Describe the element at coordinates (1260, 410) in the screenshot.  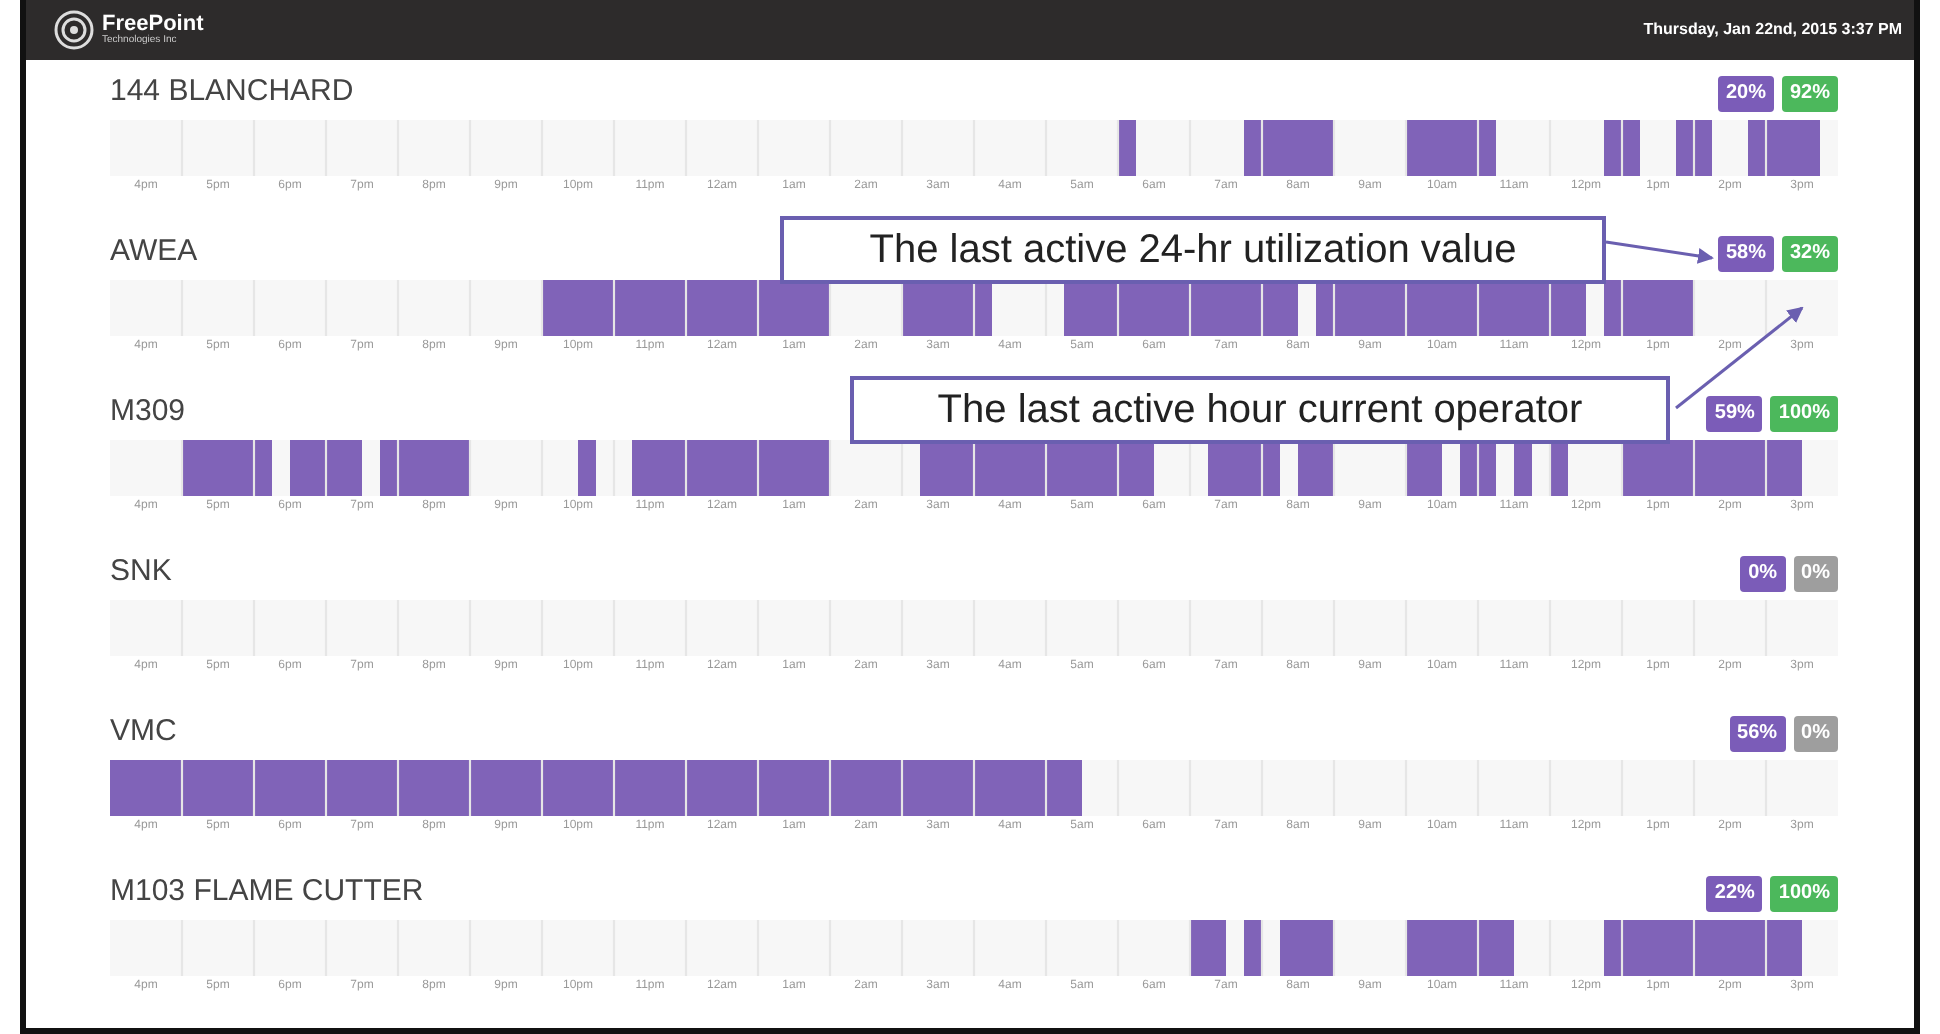
I see `callout-box: The last active hour current operator` at that location.